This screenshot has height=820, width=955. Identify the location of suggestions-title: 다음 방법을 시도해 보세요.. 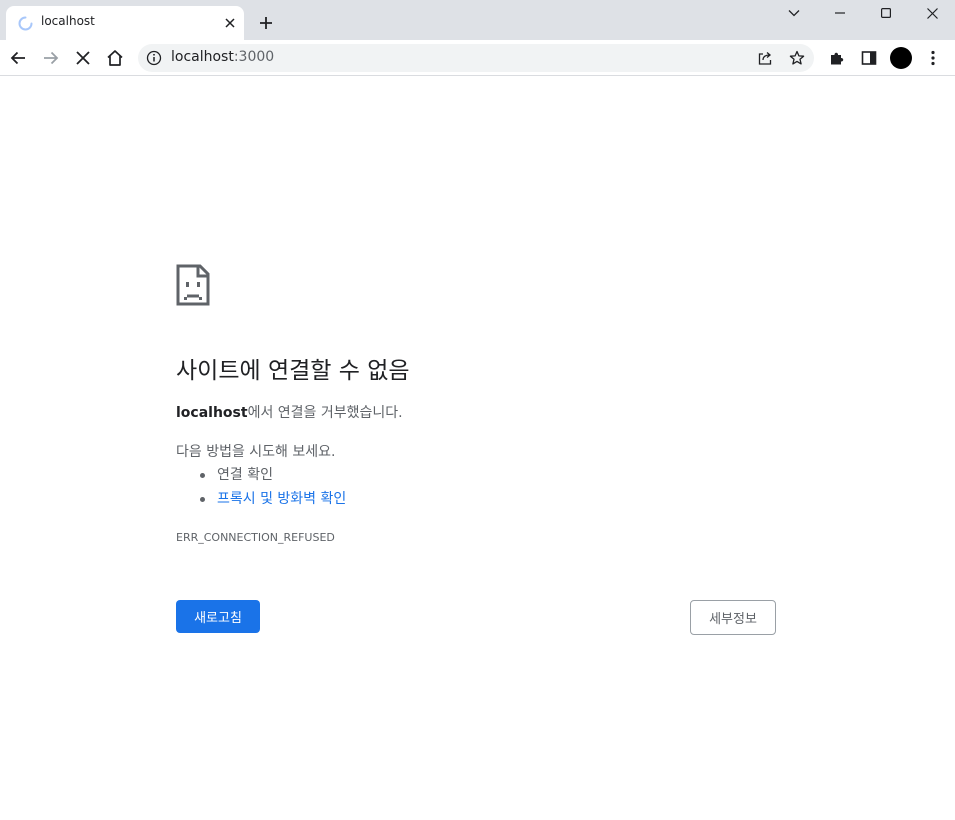
(256, 452).